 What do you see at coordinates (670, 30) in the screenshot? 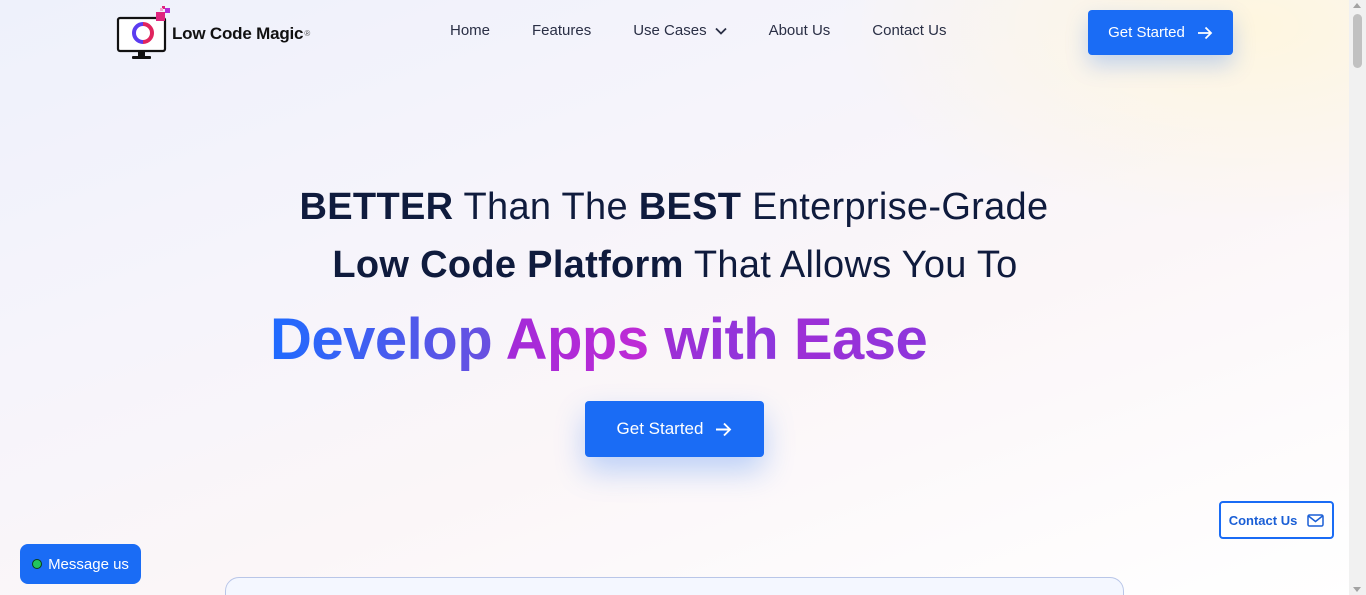
I see `nav-item-label: Use Cases` at bounding box center [670, 30].